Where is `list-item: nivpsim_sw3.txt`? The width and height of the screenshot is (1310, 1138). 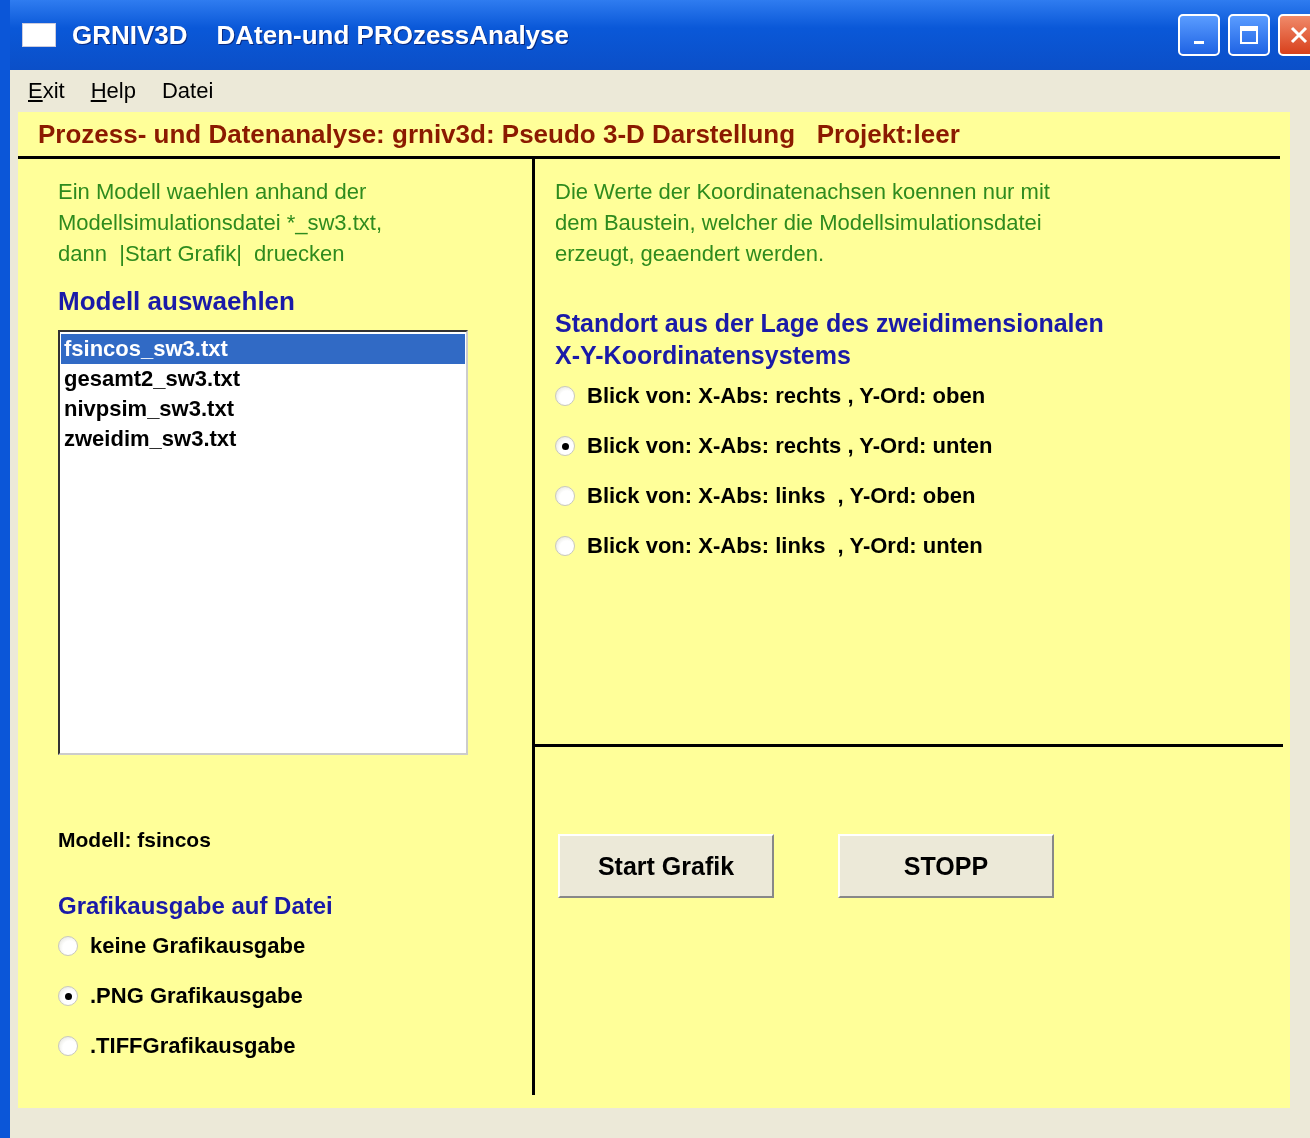
list-item: nivpsim_sw3.txt is located at coordinates (263, 409).